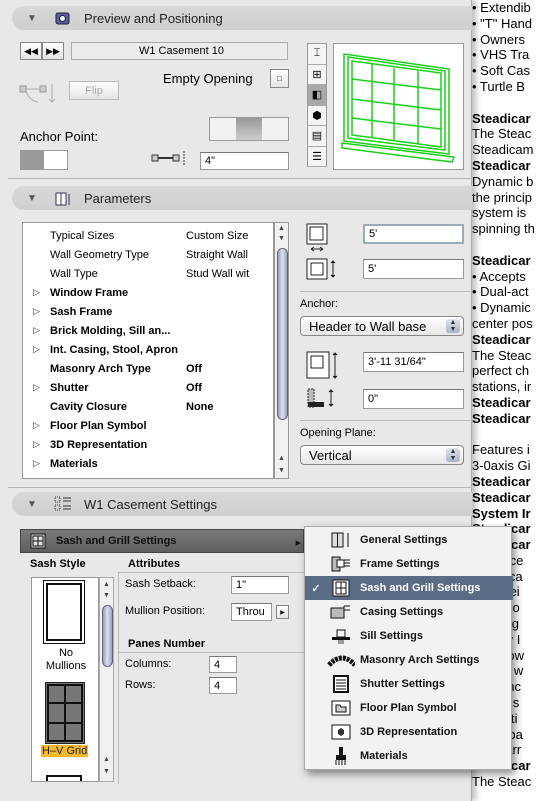  I want to click on parameter-list-scrollbar: ▲ ▼ ▲ ▼, so click(281, 350).